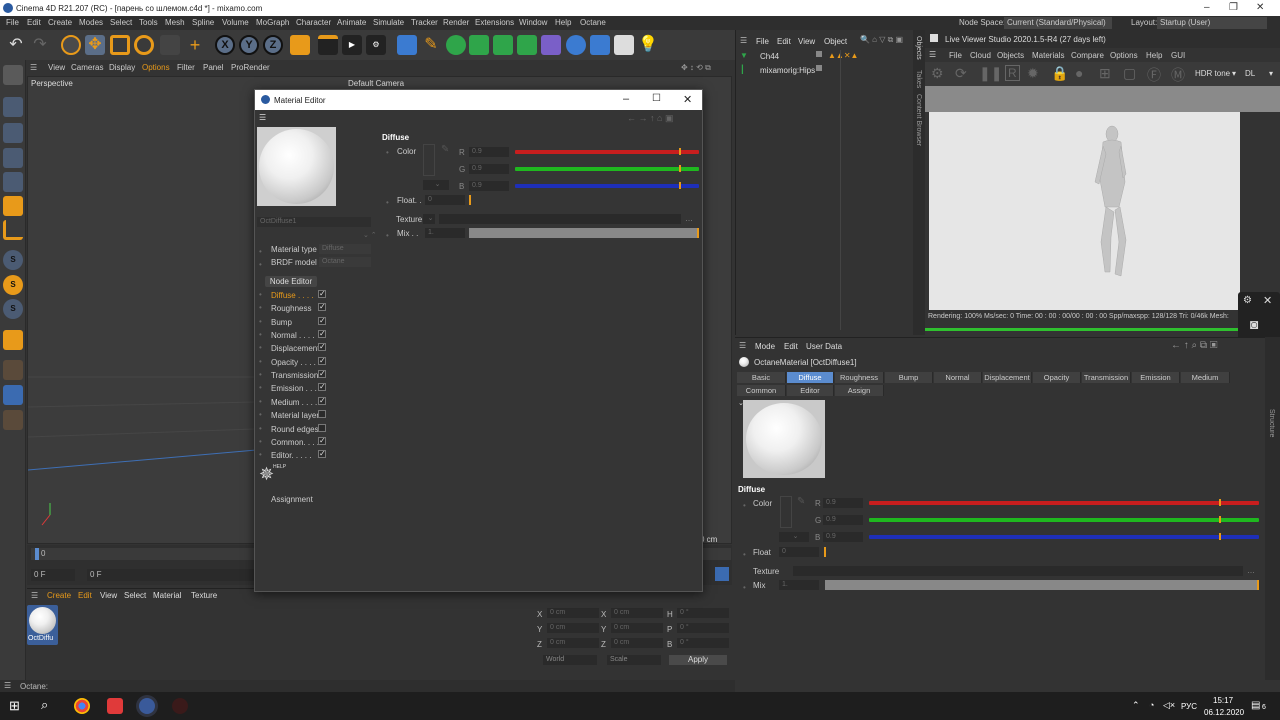 This screenshot has height=720, width=1280. I want to click on me-channel-row: • Material layer, so click(315, 415).